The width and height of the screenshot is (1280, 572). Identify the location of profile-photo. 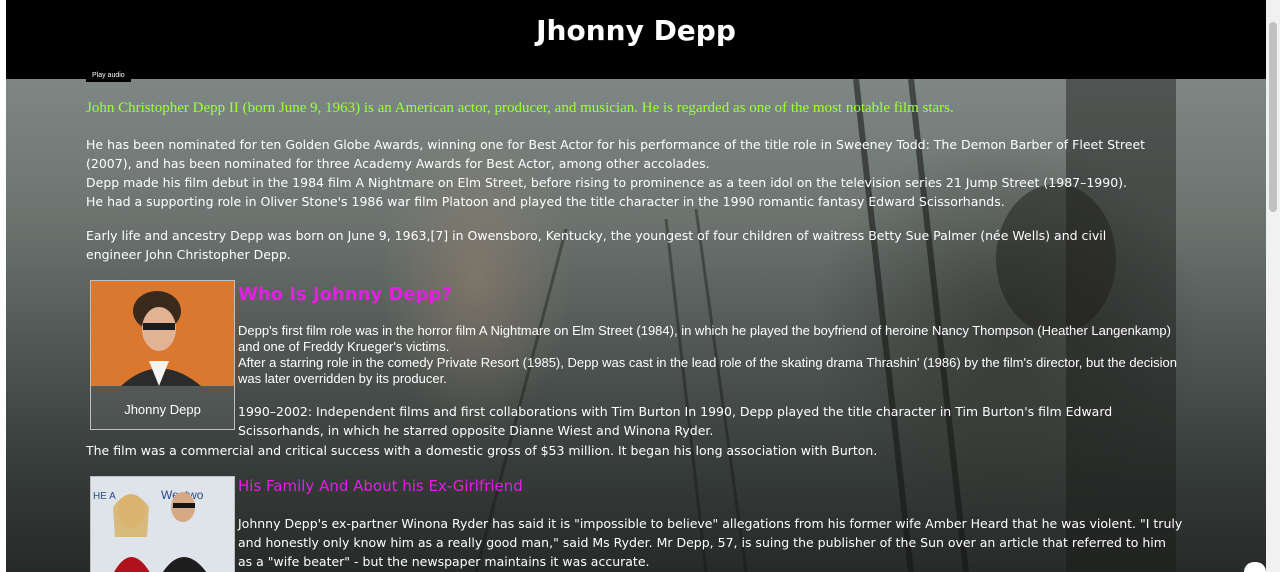
(162, 333).